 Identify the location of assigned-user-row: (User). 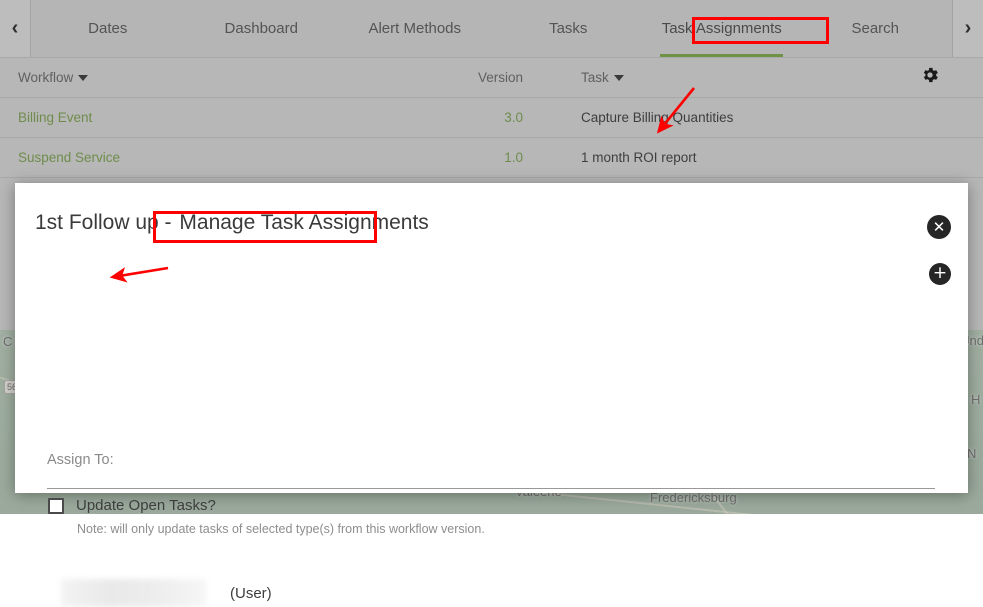
(166, 593).